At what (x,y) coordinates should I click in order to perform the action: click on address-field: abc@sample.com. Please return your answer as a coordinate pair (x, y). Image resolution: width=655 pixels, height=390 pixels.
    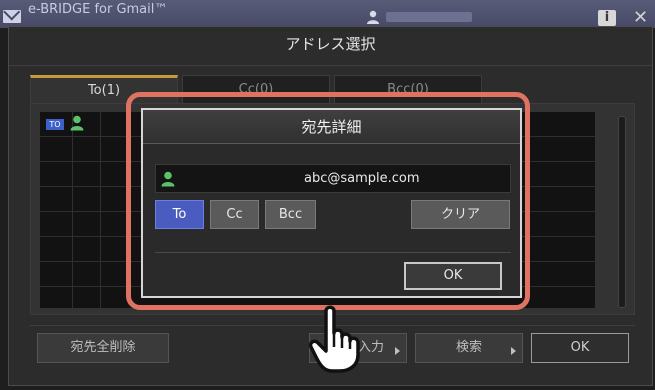
    Looking at the image, I should click on (333, 178).